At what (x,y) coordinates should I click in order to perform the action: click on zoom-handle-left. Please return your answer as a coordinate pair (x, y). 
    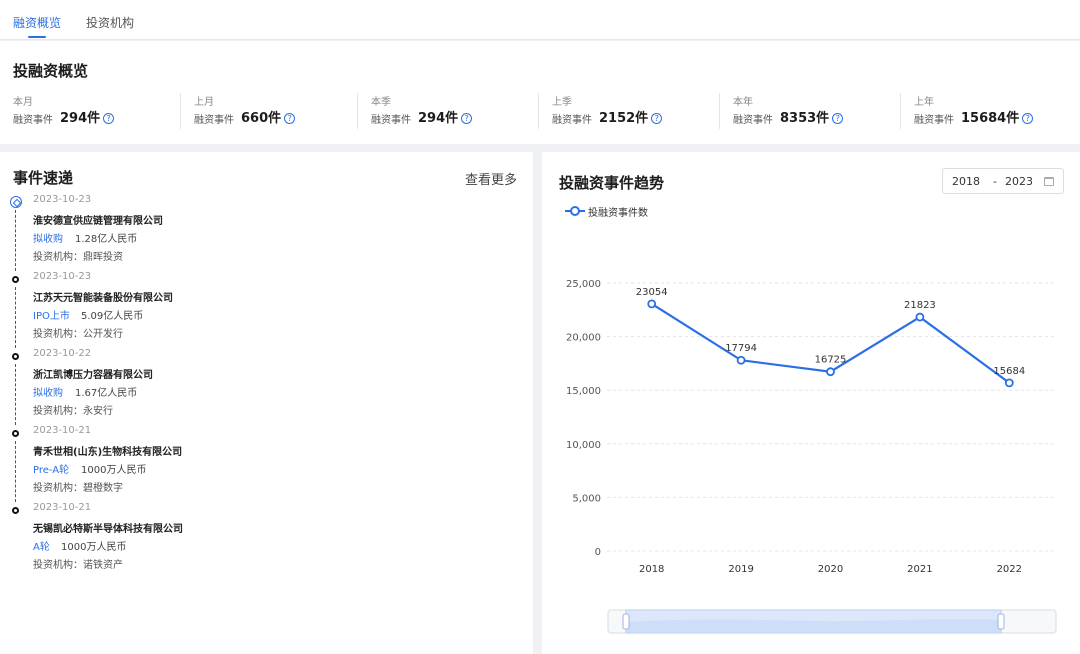
    Looking at the image, I should click on (626, 621).